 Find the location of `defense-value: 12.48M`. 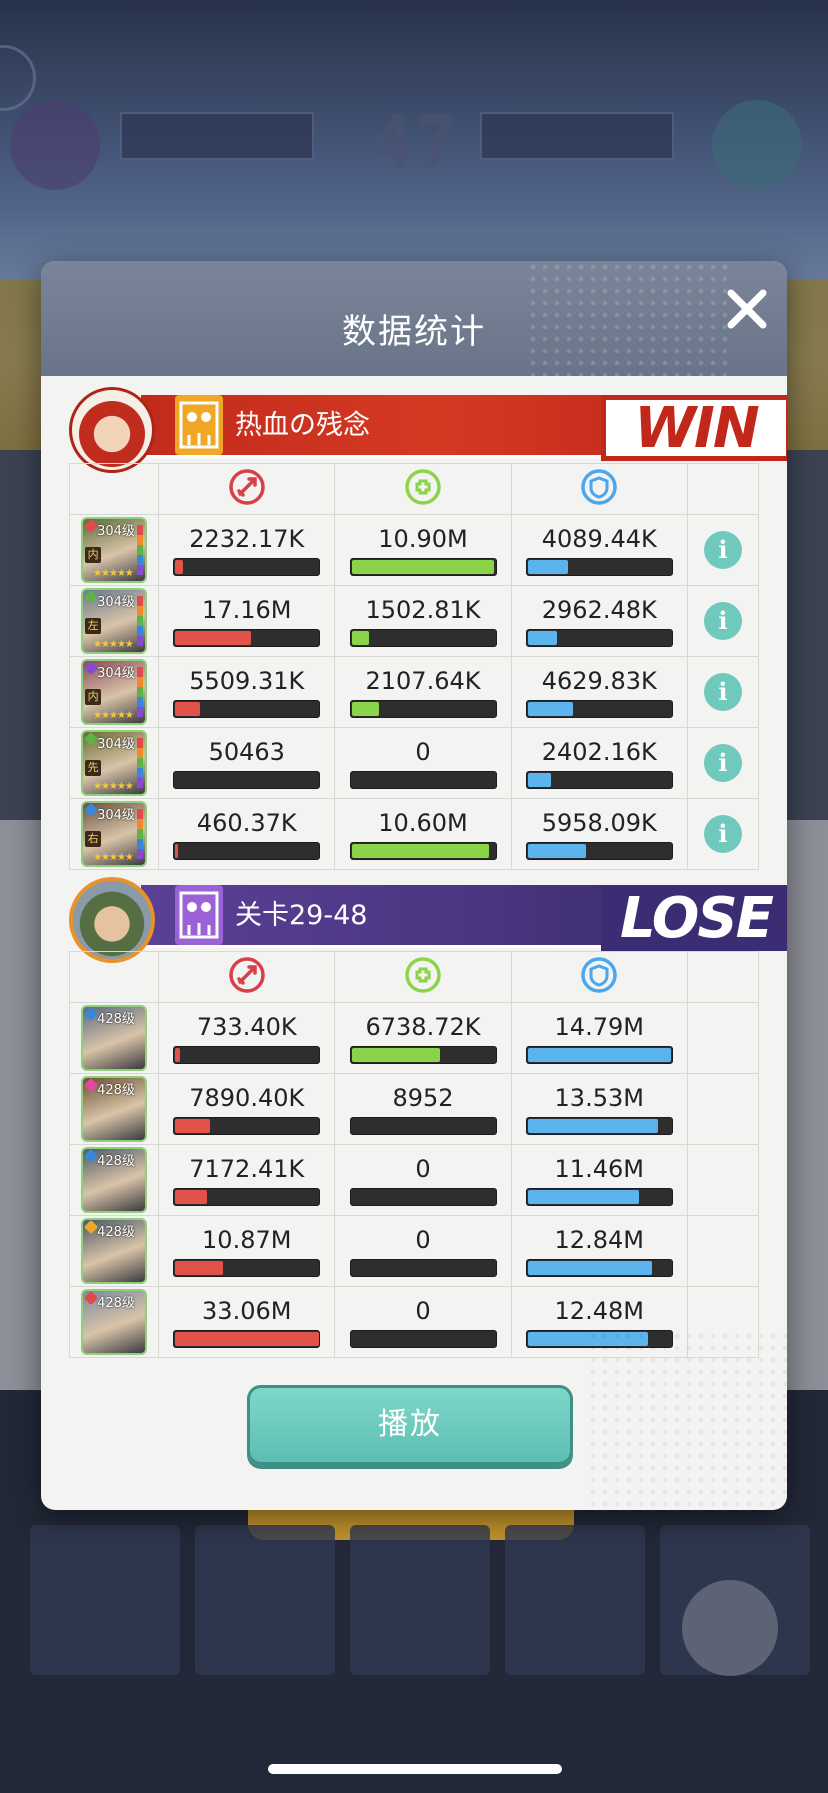

defense-value: 12.48M is located at coordinates (599, 1311).